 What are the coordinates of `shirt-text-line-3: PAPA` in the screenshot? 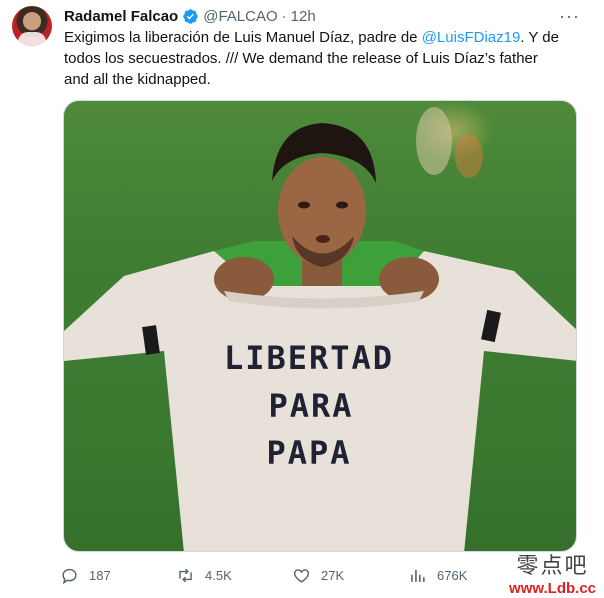 It's located at (309, 453).